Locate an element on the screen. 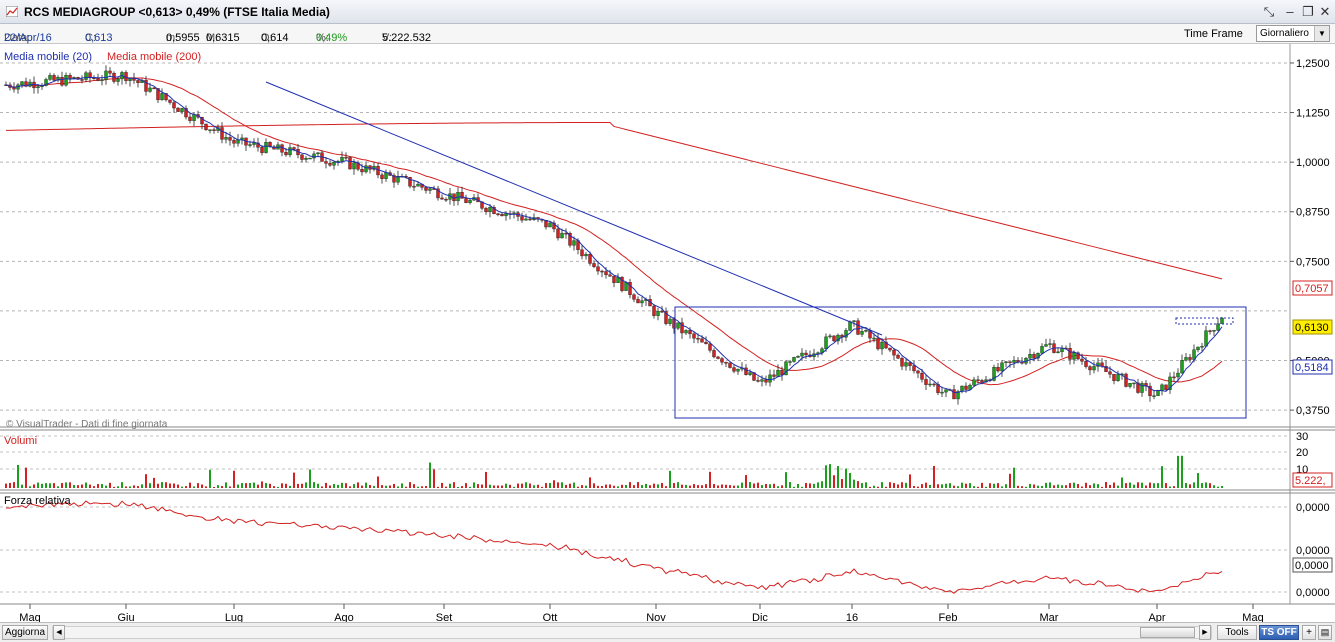 The width and height of the screenshot is (1335, 642). scroll-right-button: ▶ is located at coordinates (1205, 632).